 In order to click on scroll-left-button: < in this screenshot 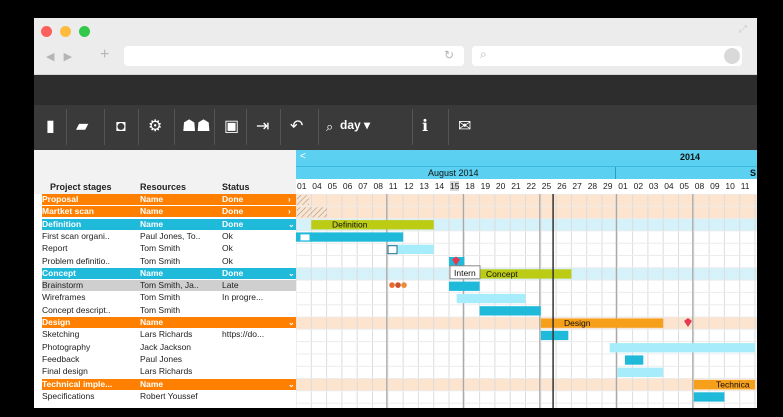, I will do `click(303, 156)`.